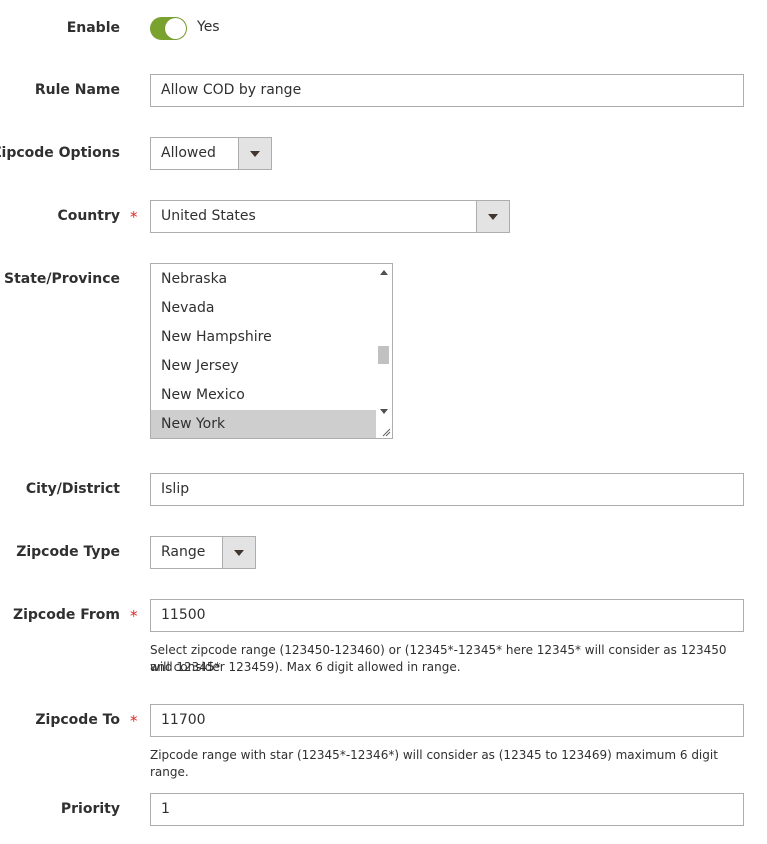 The width and height of the screenshot is (767, 844). I want to click on toggle-knob, so click(175, 28).